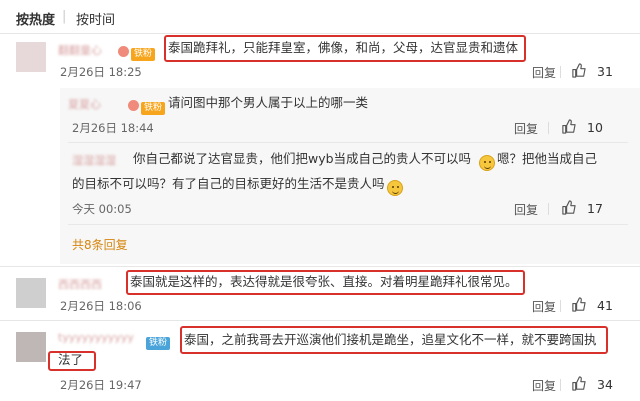  What do you see at coordinates (101, 72) in the screenshot?
I see `comment-time: 2月26日 18:25` at bounding box center [101, 72].